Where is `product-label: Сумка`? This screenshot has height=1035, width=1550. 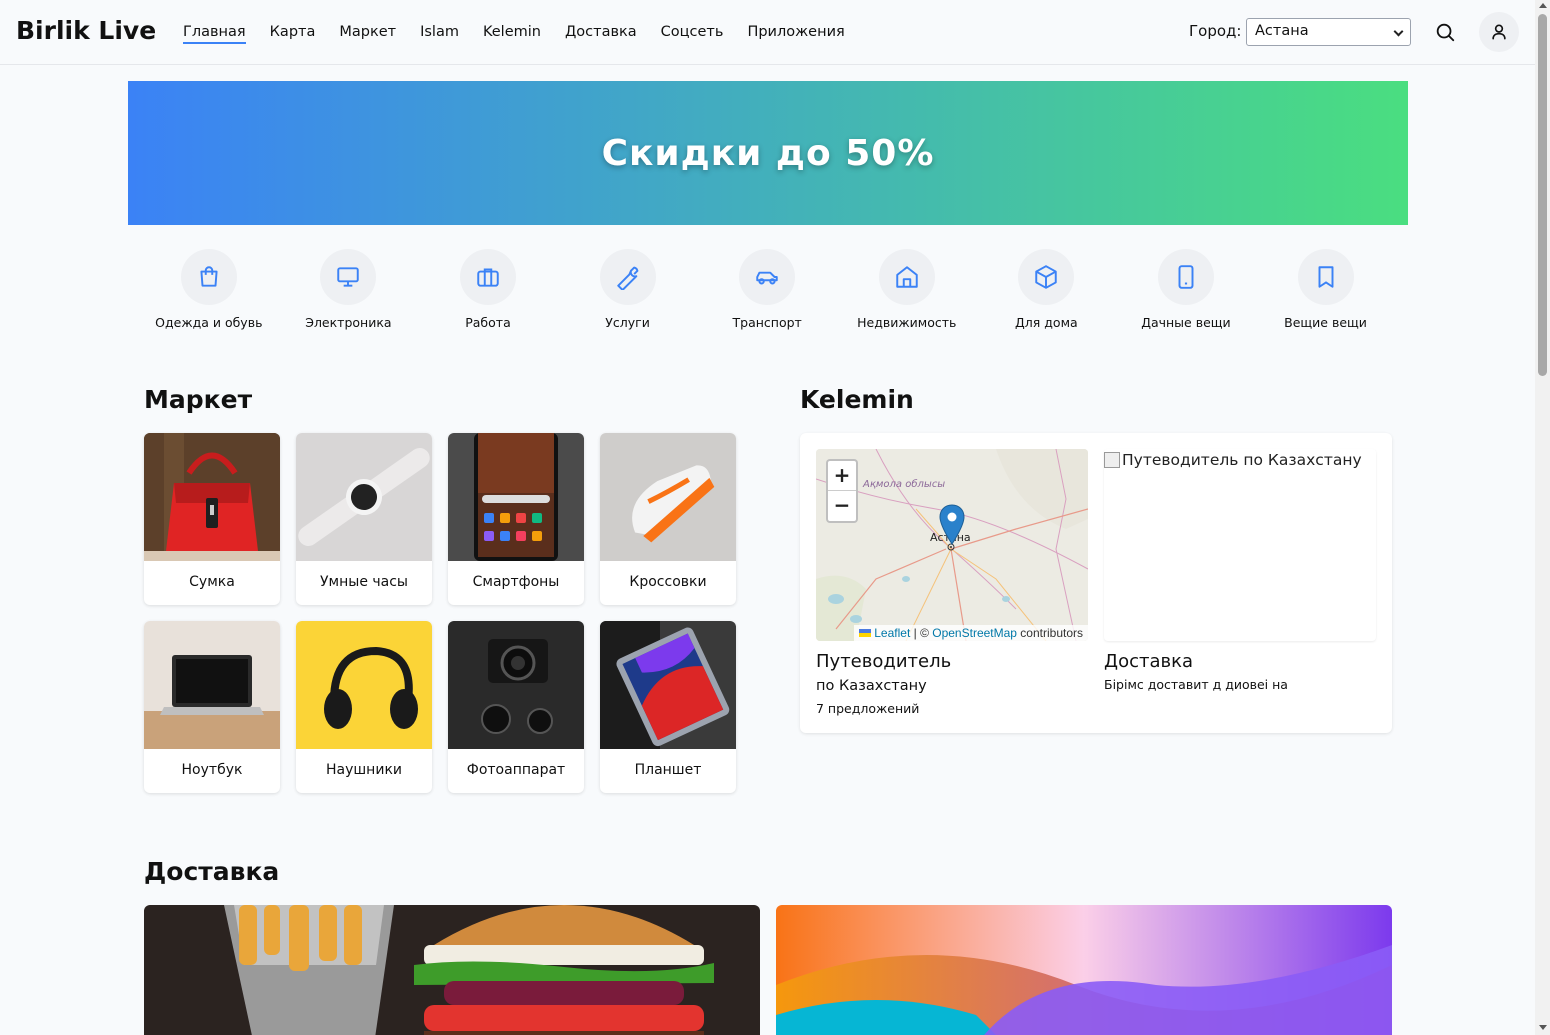
product-label: Сумка is located at coordinates (212, 582).